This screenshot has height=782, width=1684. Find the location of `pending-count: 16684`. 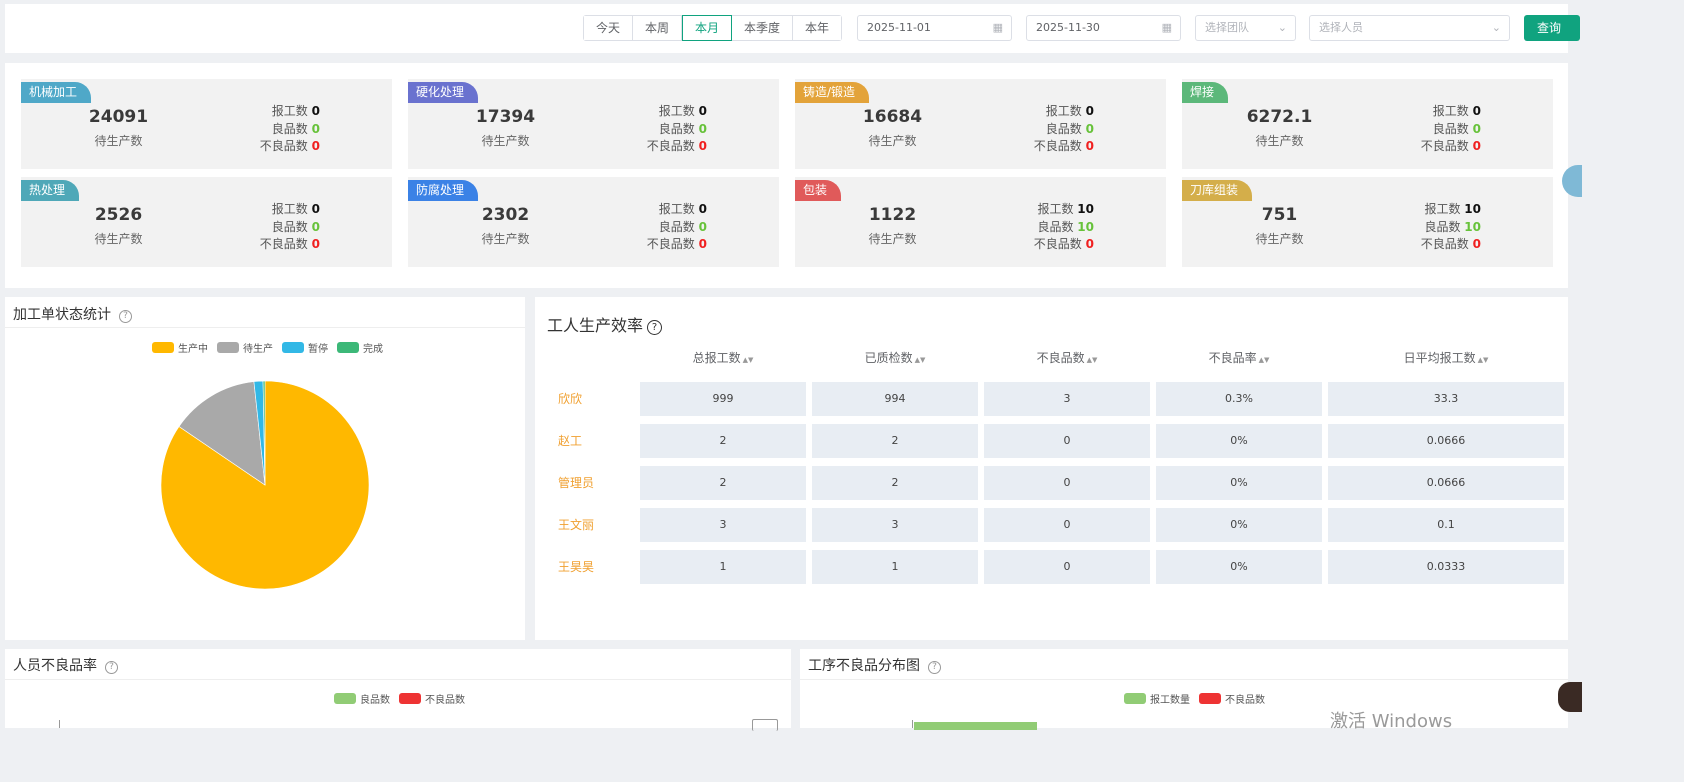

pending-count: 16684 is located at coordinates (892, 117).